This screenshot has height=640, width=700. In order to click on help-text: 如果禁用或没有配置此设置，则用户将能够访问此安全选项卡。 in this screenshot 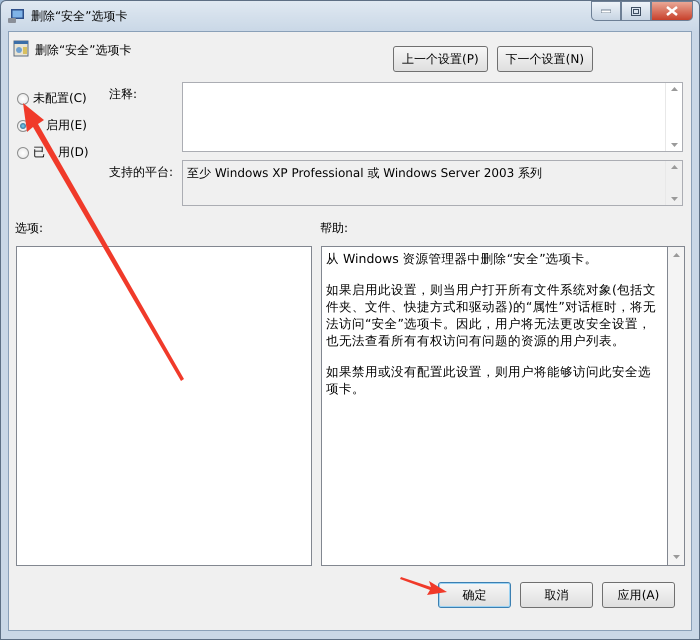, I will do `click(489, 380)`.